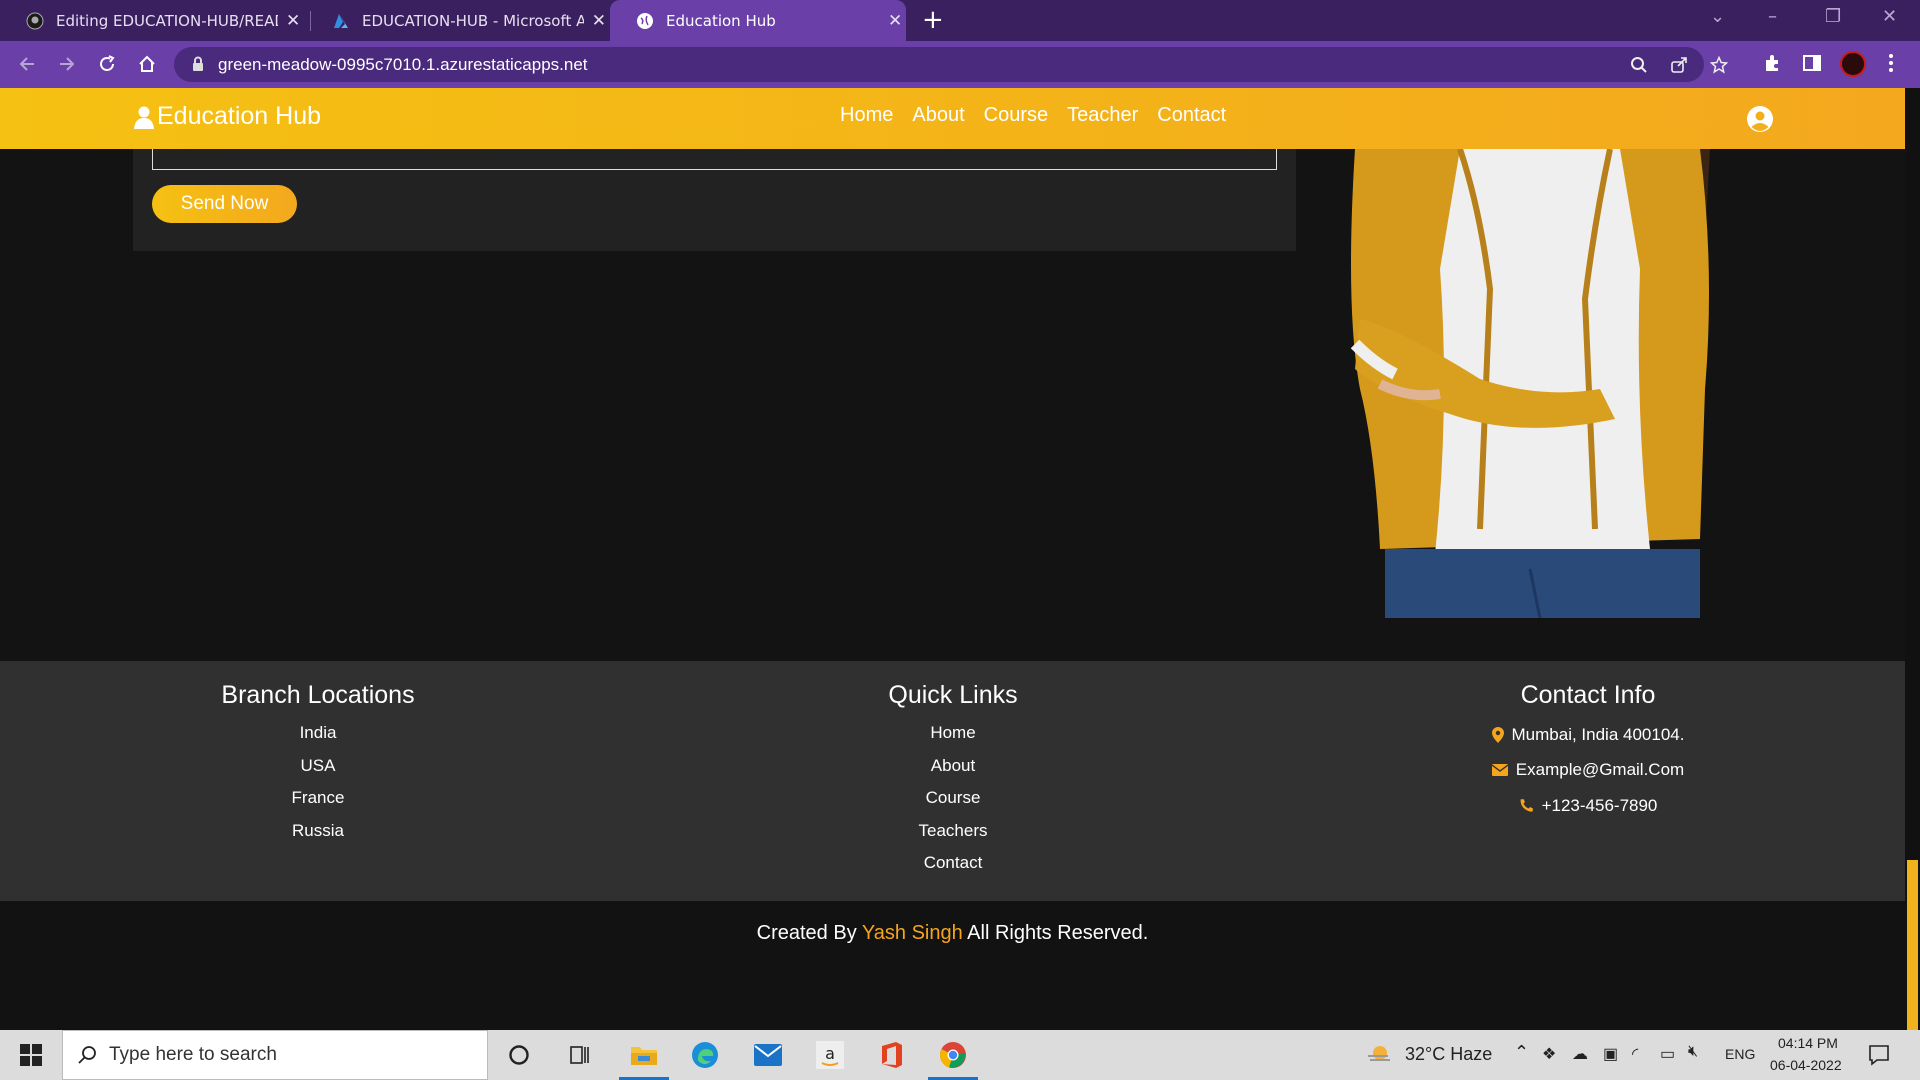  What do you see at coordinates (27, 64) in the screenshot?
I see `back-button` at bounding box center [27, 64].